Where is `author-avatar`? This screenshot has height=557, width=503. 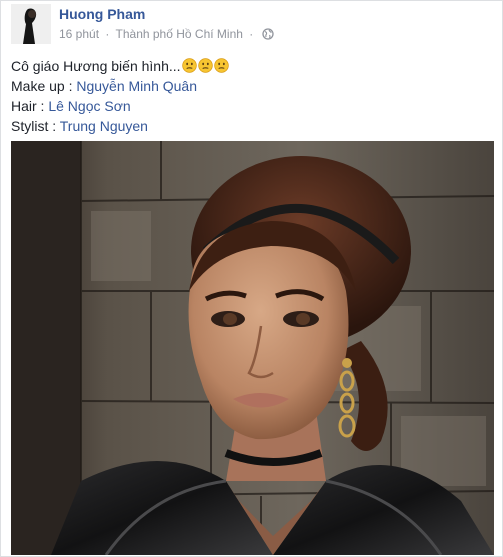 author-avatar is located at coordinates (31, 24).